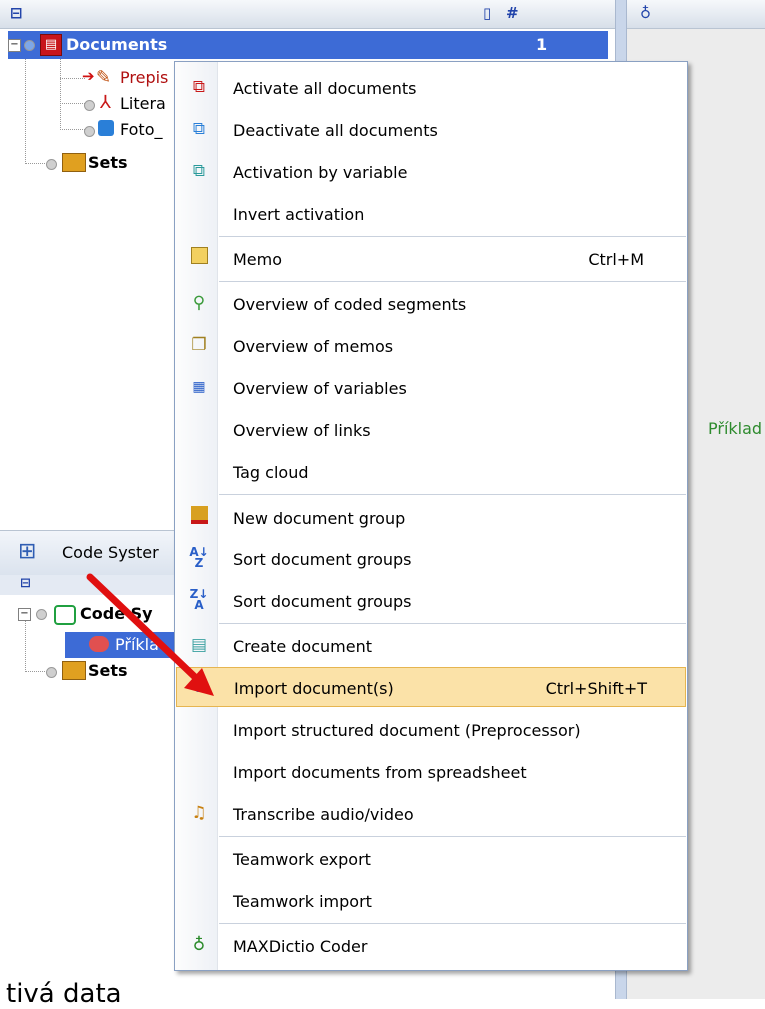  Describe the element at coordinates (116, 613) in the screenshot. I see `code-system-root-label: Code Sy` at that location.